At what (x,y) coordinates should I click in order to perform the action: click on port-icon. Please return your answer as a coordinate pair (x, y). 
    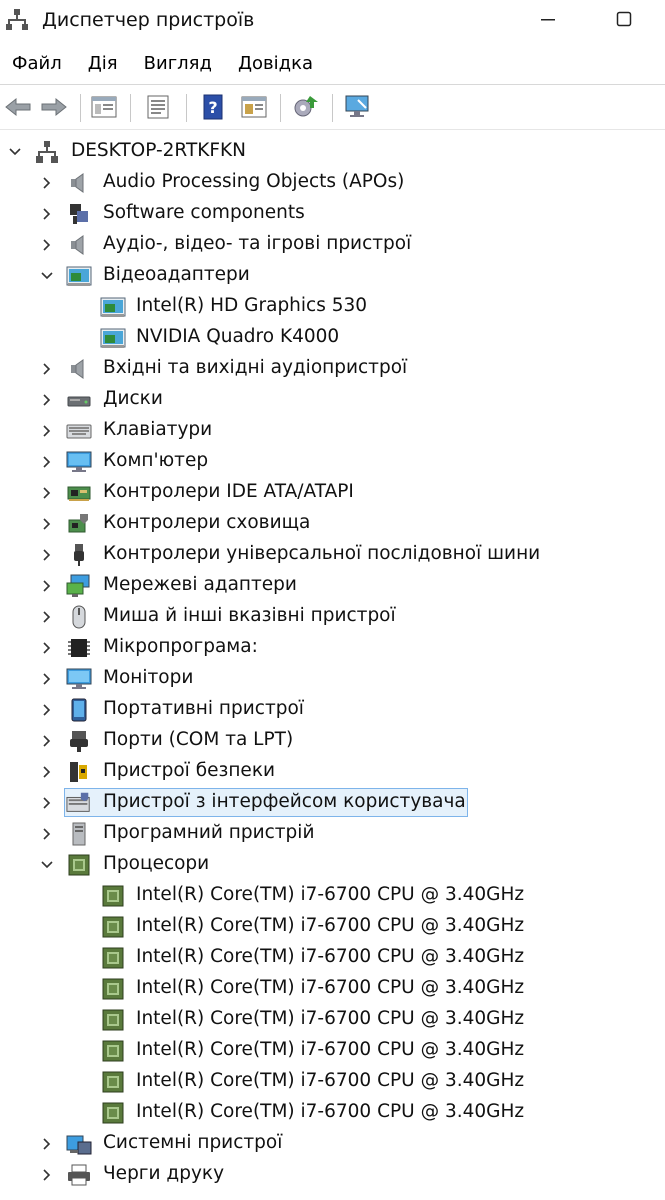
    Looking at the image, I should click on (79, 741).